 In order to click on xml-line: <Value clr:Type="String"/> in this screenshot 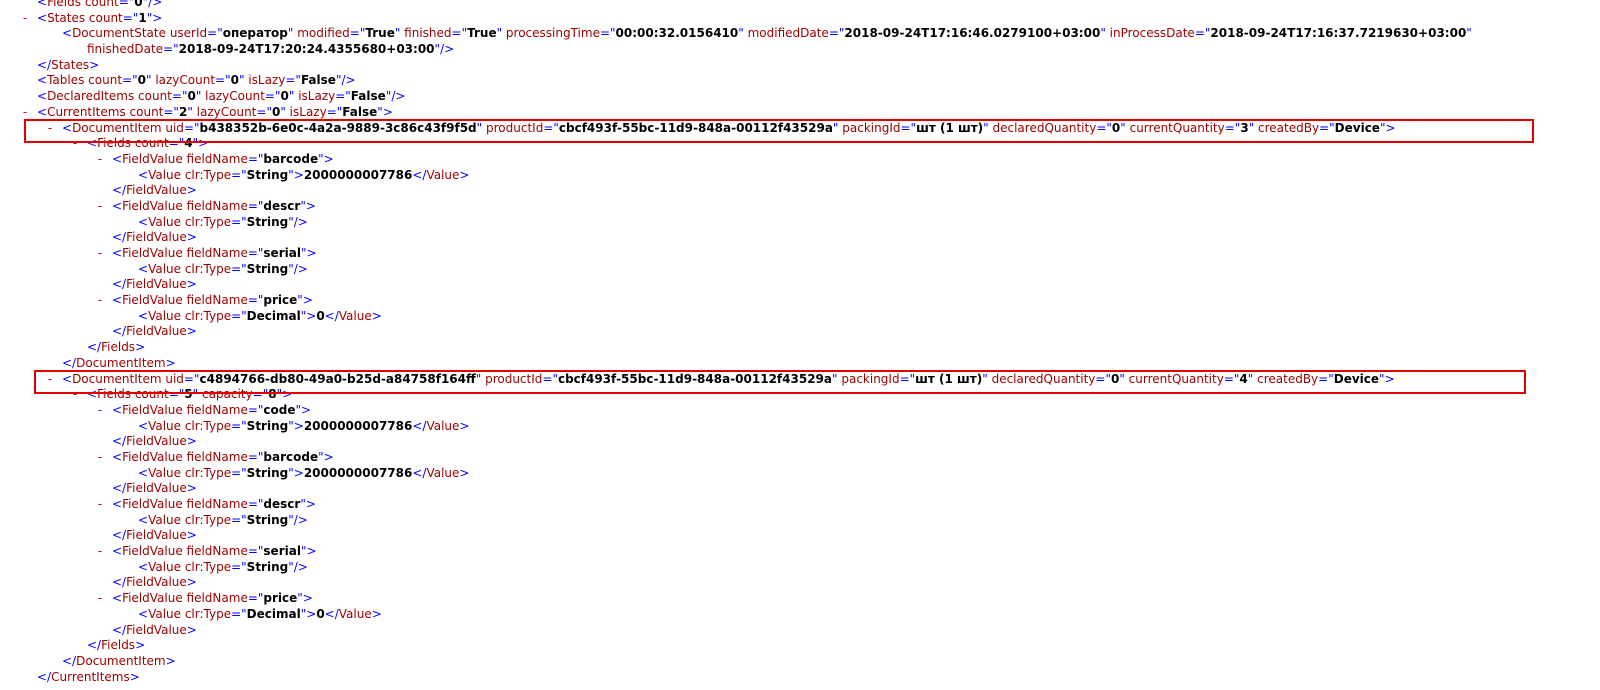, I will do `click(800, 270)`.